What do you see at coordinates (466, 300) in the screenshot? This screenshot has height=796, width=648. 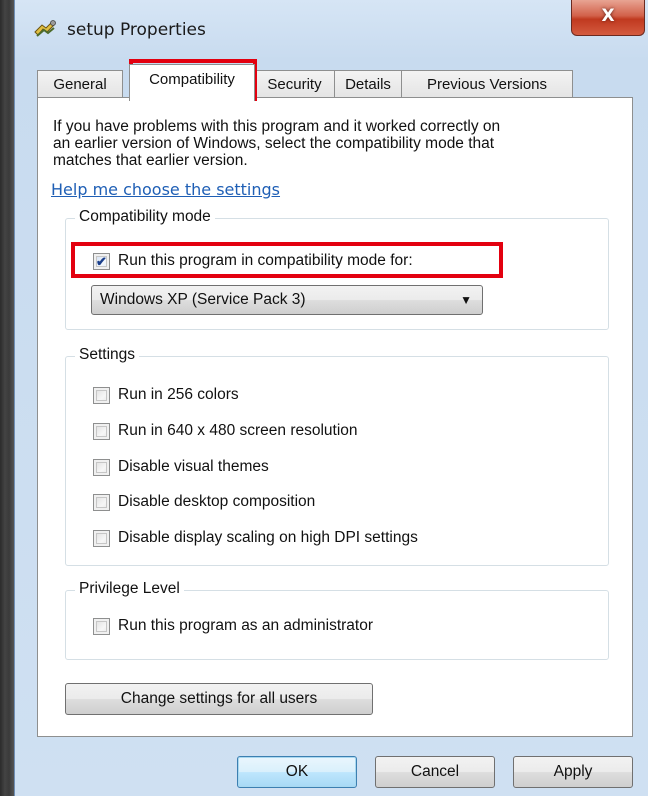 I see `chevron-down-icon: ▼` at bounding box center [466, 300].